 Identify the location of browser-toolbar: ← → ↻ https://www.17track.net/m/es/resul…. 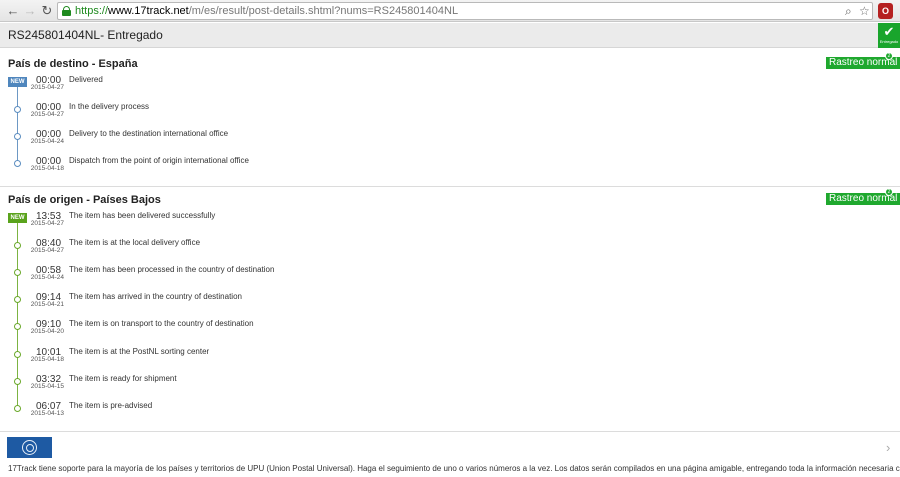
(450, 11).